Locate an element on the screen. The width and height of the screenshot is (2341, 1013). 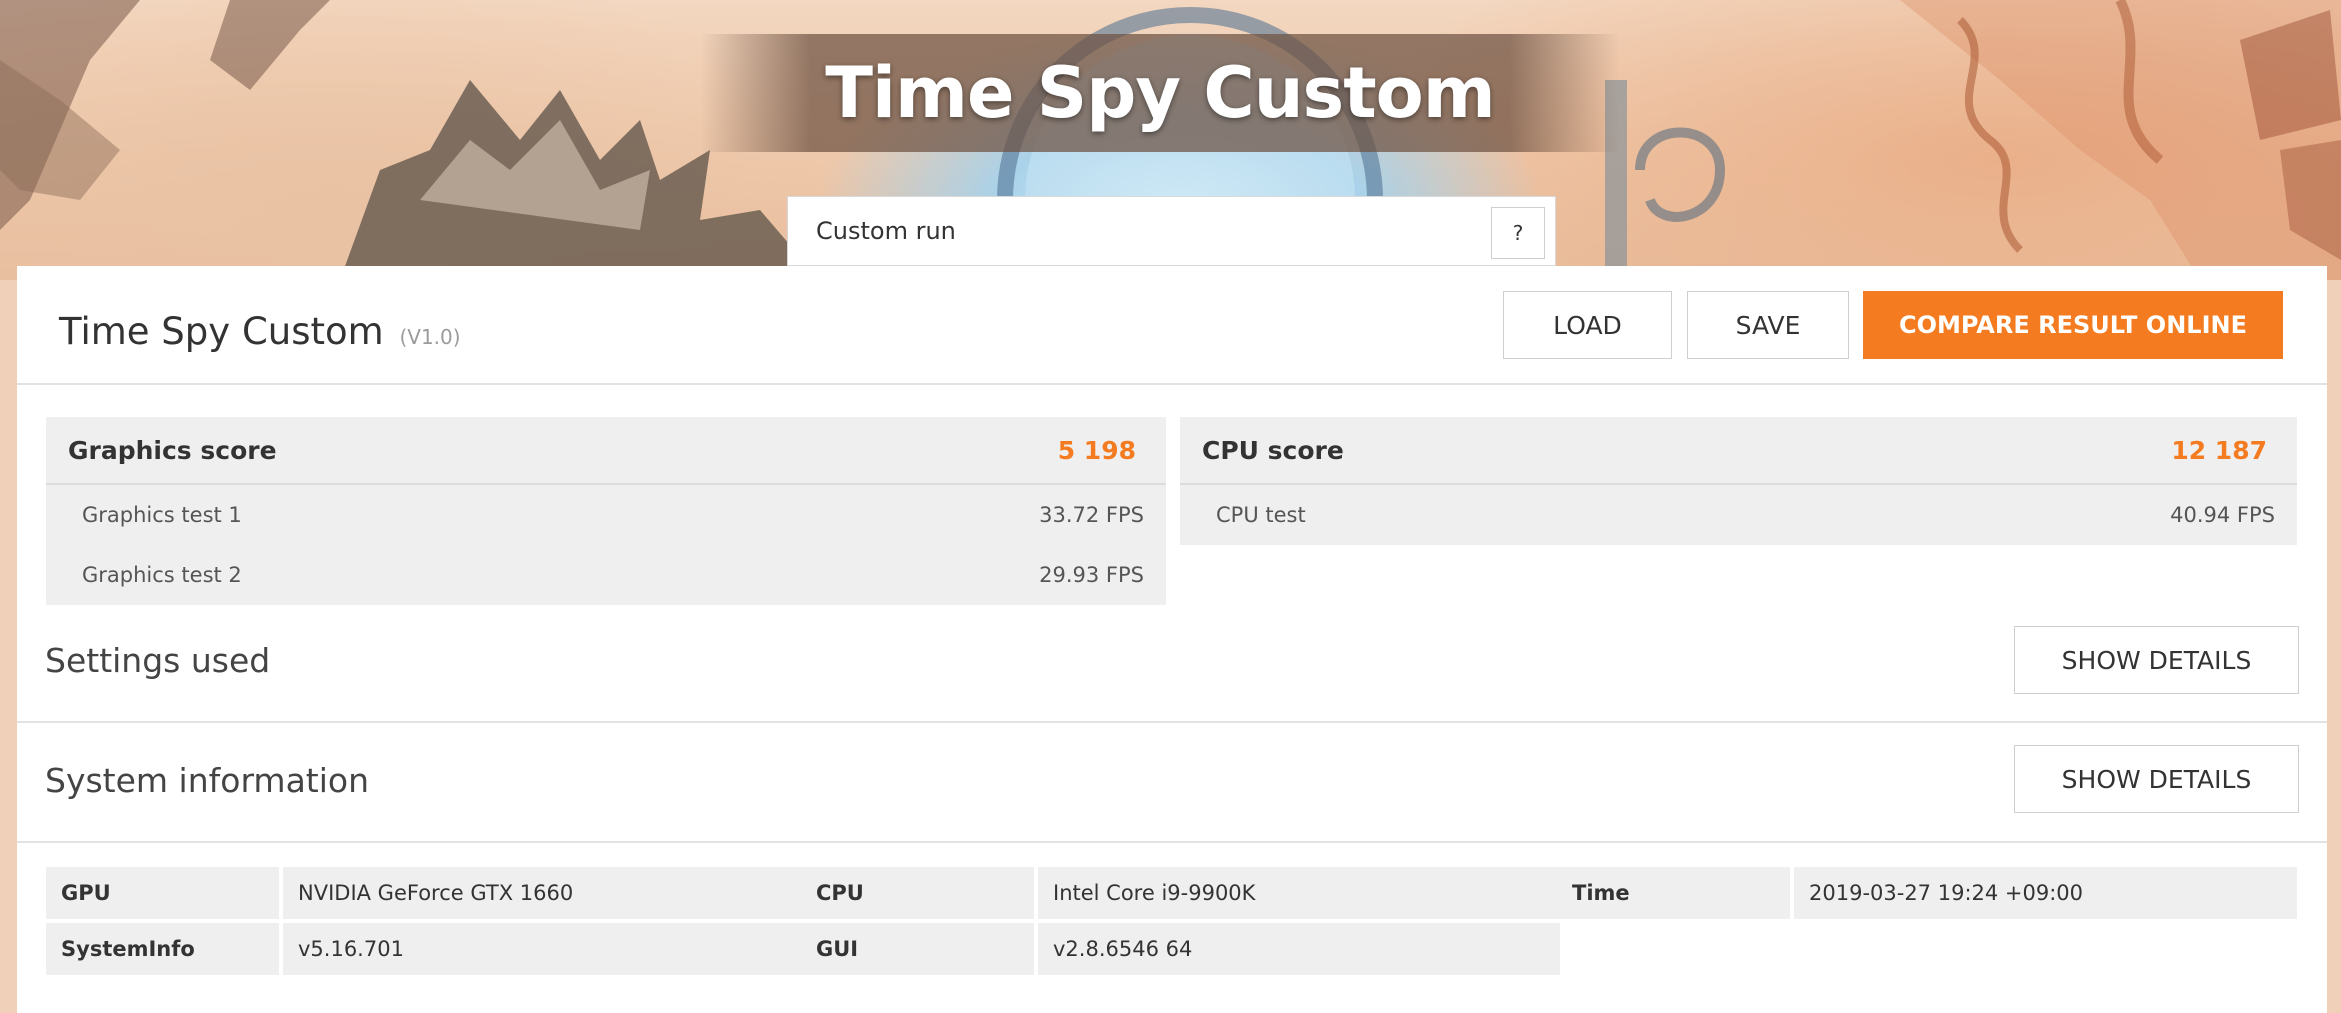
cpu-test-name: CPU test is located at coordinates (1261, 515).